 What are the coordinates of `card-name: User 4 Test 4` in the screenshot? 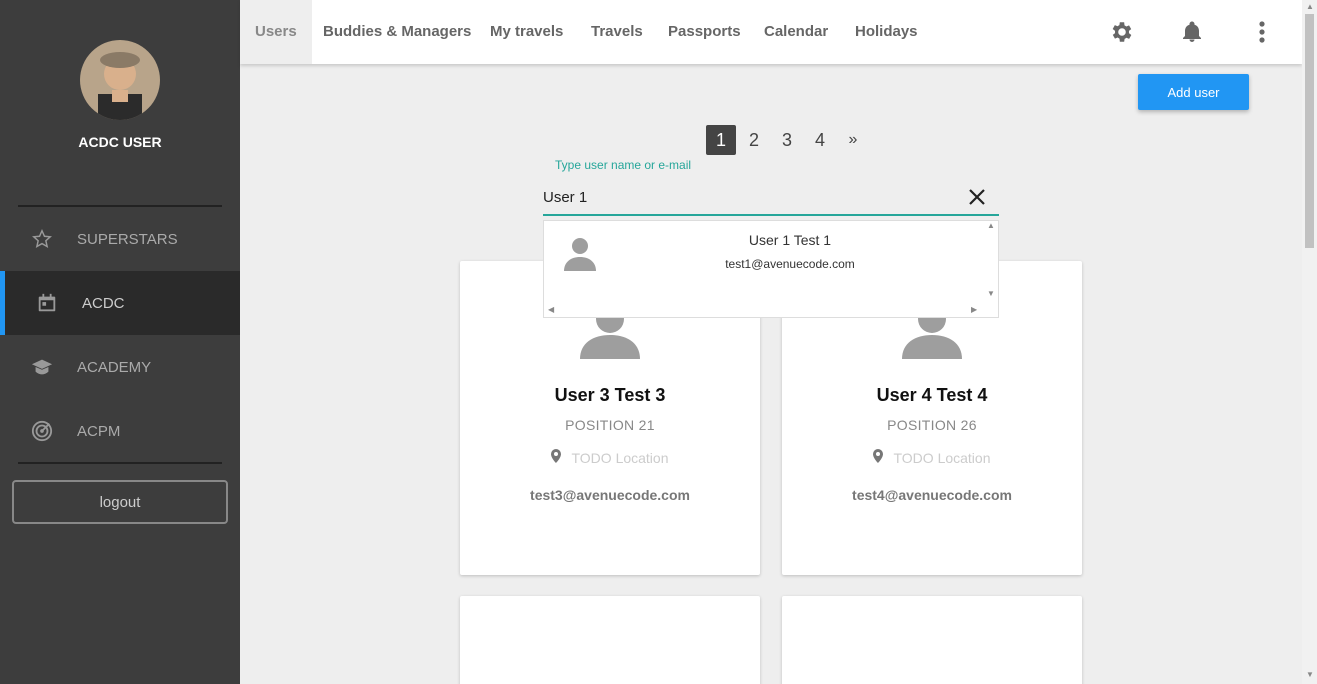 It's located at (932, 395).